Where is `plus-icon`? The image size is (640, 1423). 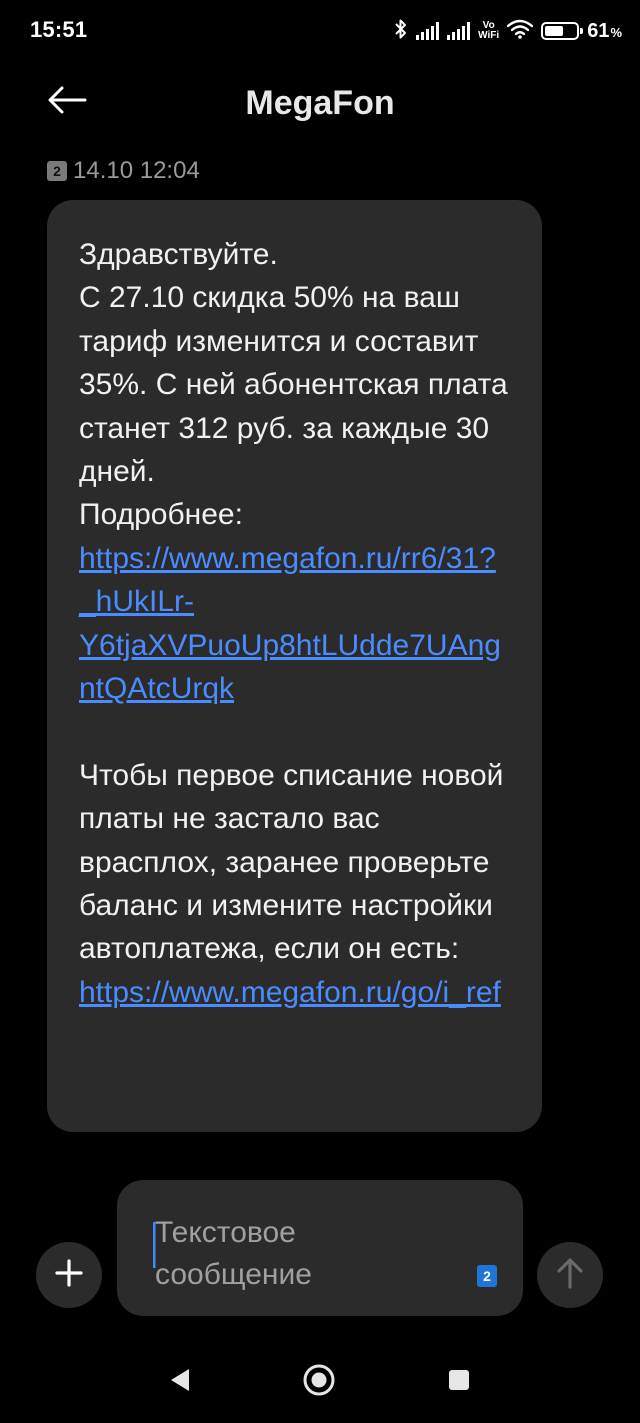
plus-icon is located at coordinates (69, 1275).